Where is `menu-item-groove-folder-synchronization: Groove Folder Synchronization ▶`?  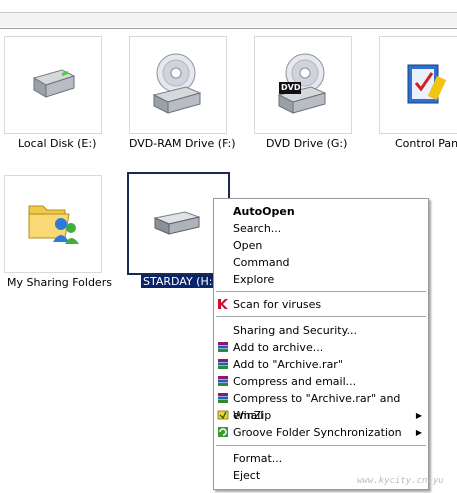 menu-item-groove-folder-synchronization: Groove Folder Synchronization ▶ is located at coordinates (321, 432).